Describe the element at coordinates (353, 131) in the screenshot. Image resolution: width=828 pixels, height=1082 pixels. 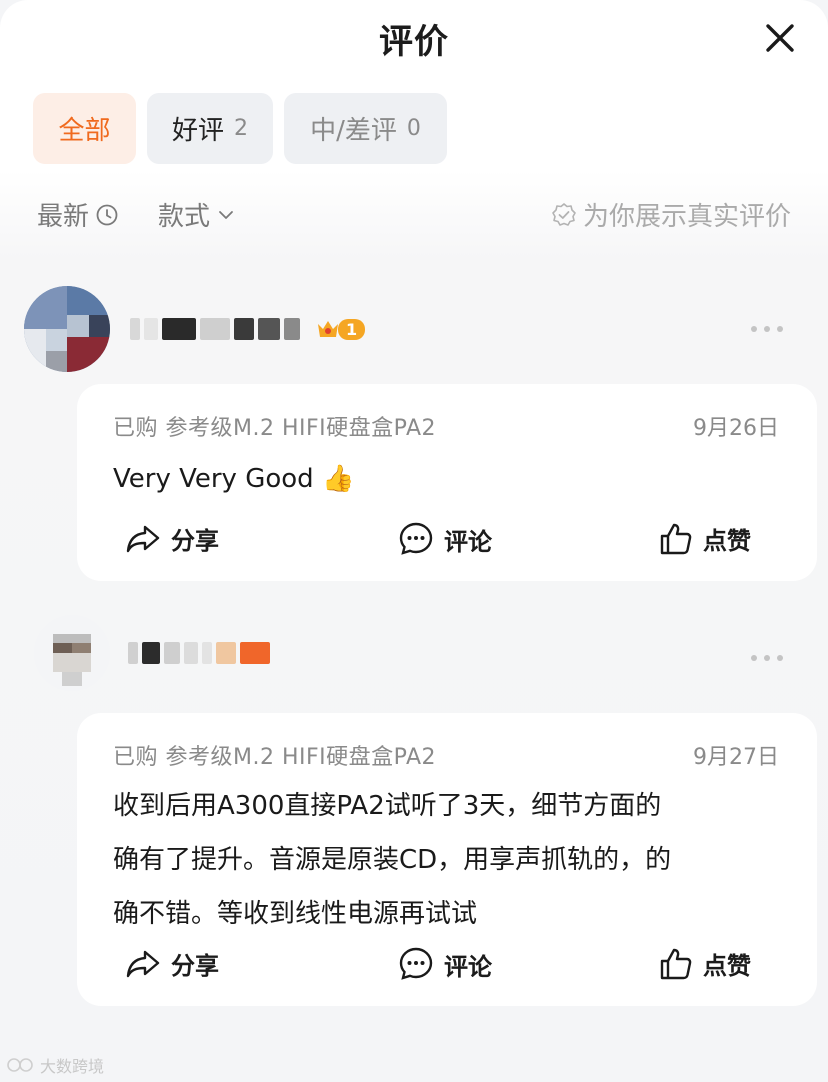
I see `tab-neutral-negative-label: 中/差评` at that location.